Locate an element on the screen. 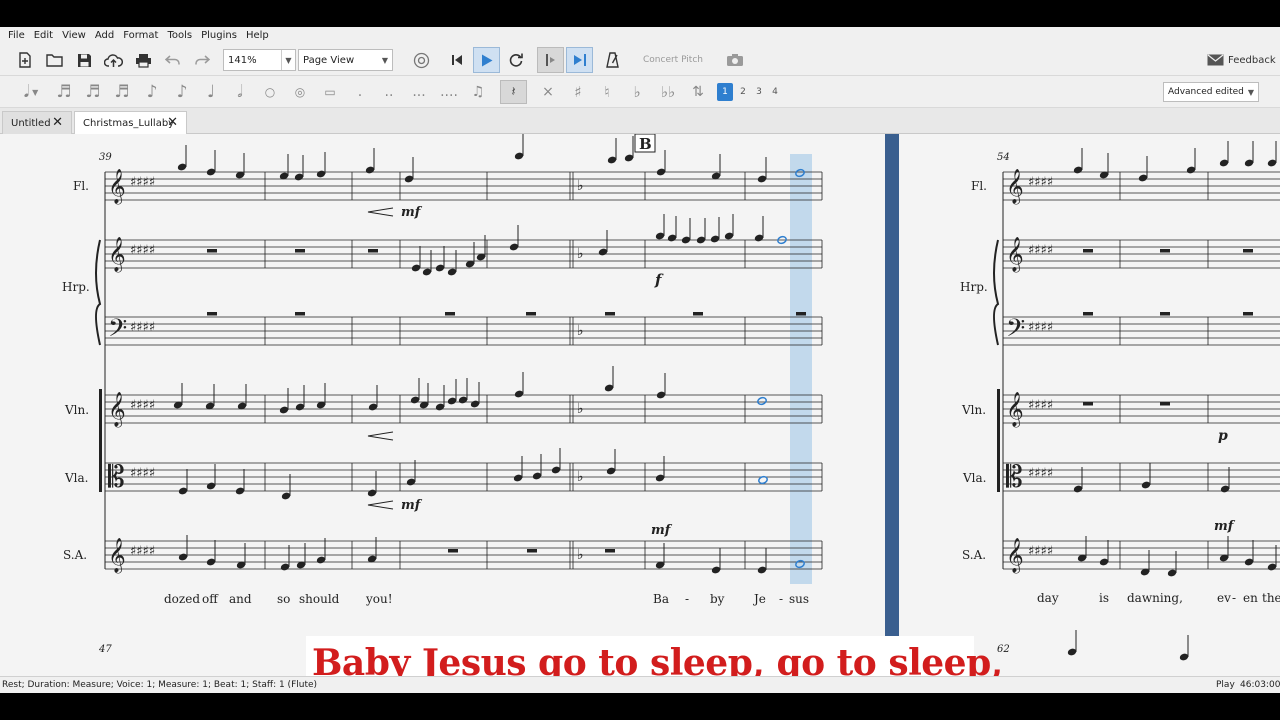 This screenshot has width=1280, height=720. metronome-settings-icon is located at coordinates (421, 60).